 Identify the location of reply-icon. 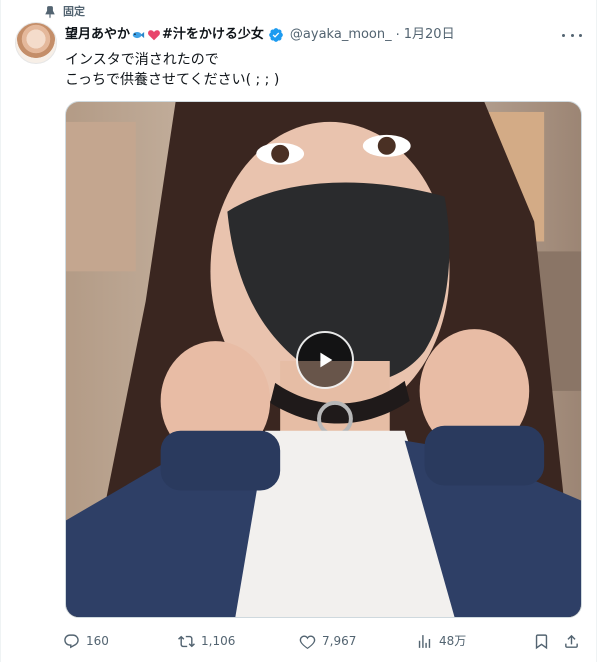
(71, 640).